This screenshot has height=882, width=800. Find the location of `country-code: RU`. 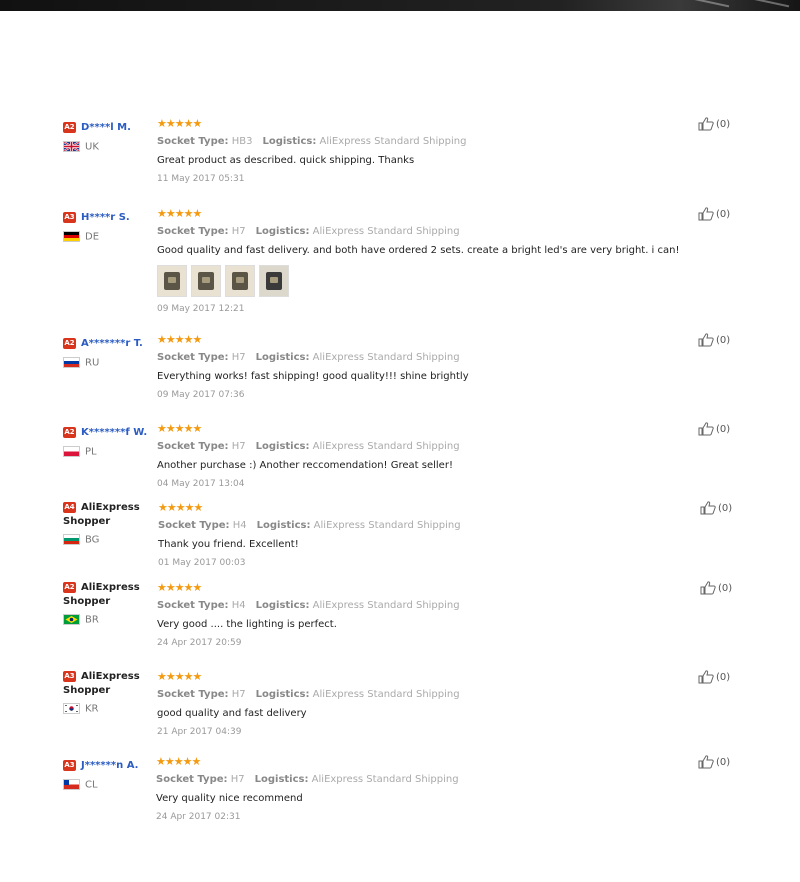

country-code: RU is located at coordinates (92, 363).